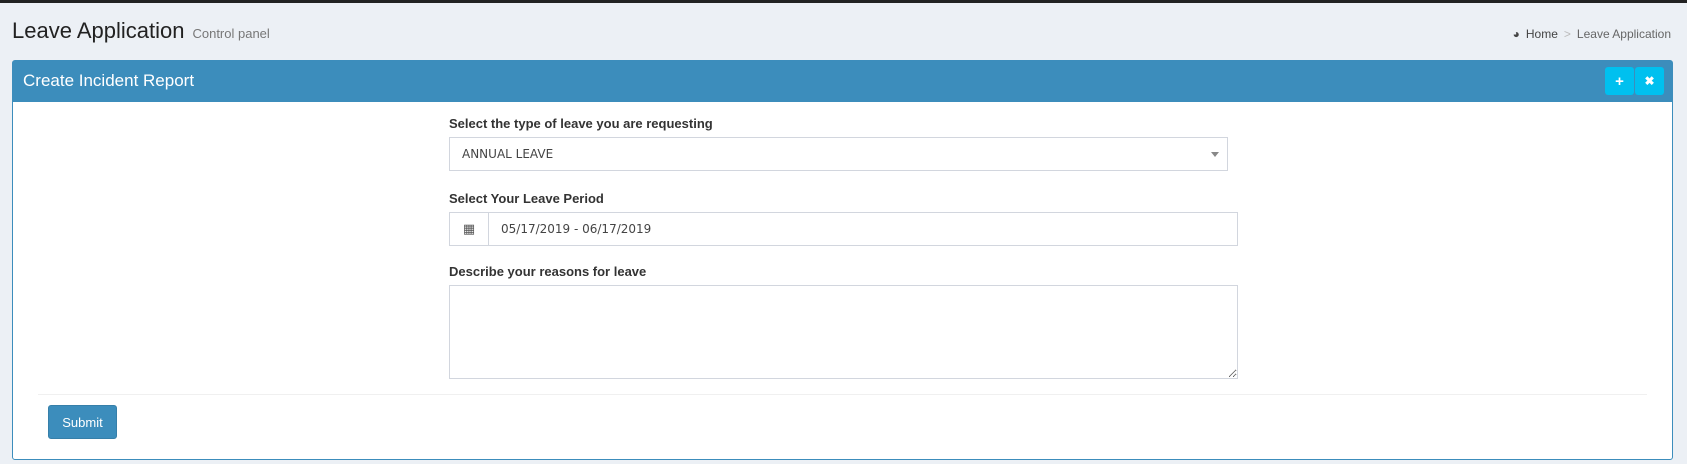  I want to click on panel-title: Create Incident Report, so click(109, 80).